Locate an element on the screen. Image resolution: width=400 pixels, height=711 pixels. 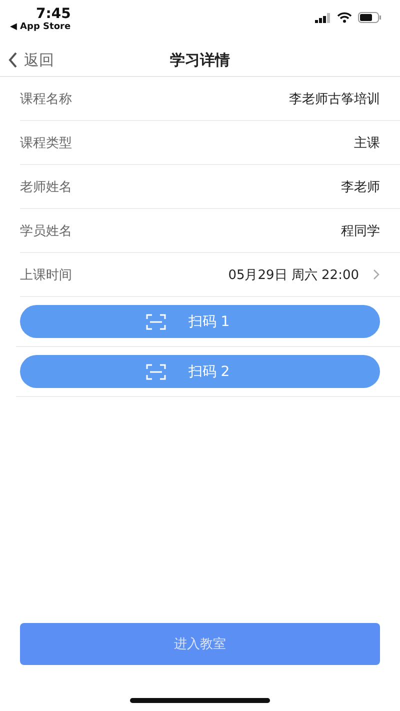
chevron-left-icon is located at coordinates (13, 60).